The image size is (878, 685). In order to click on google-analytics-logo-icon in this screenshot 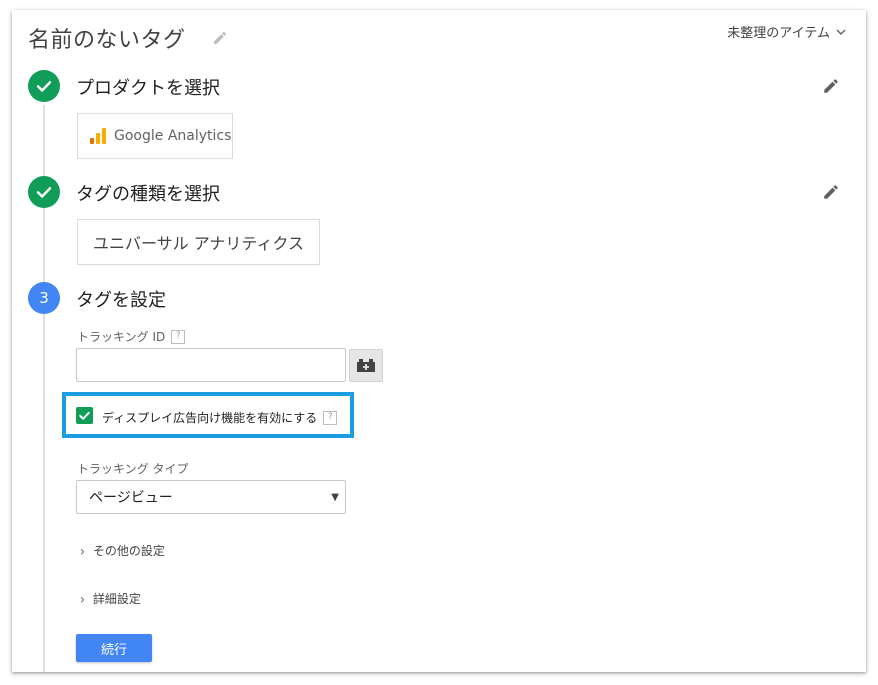, I will do `click(98, 136)`.